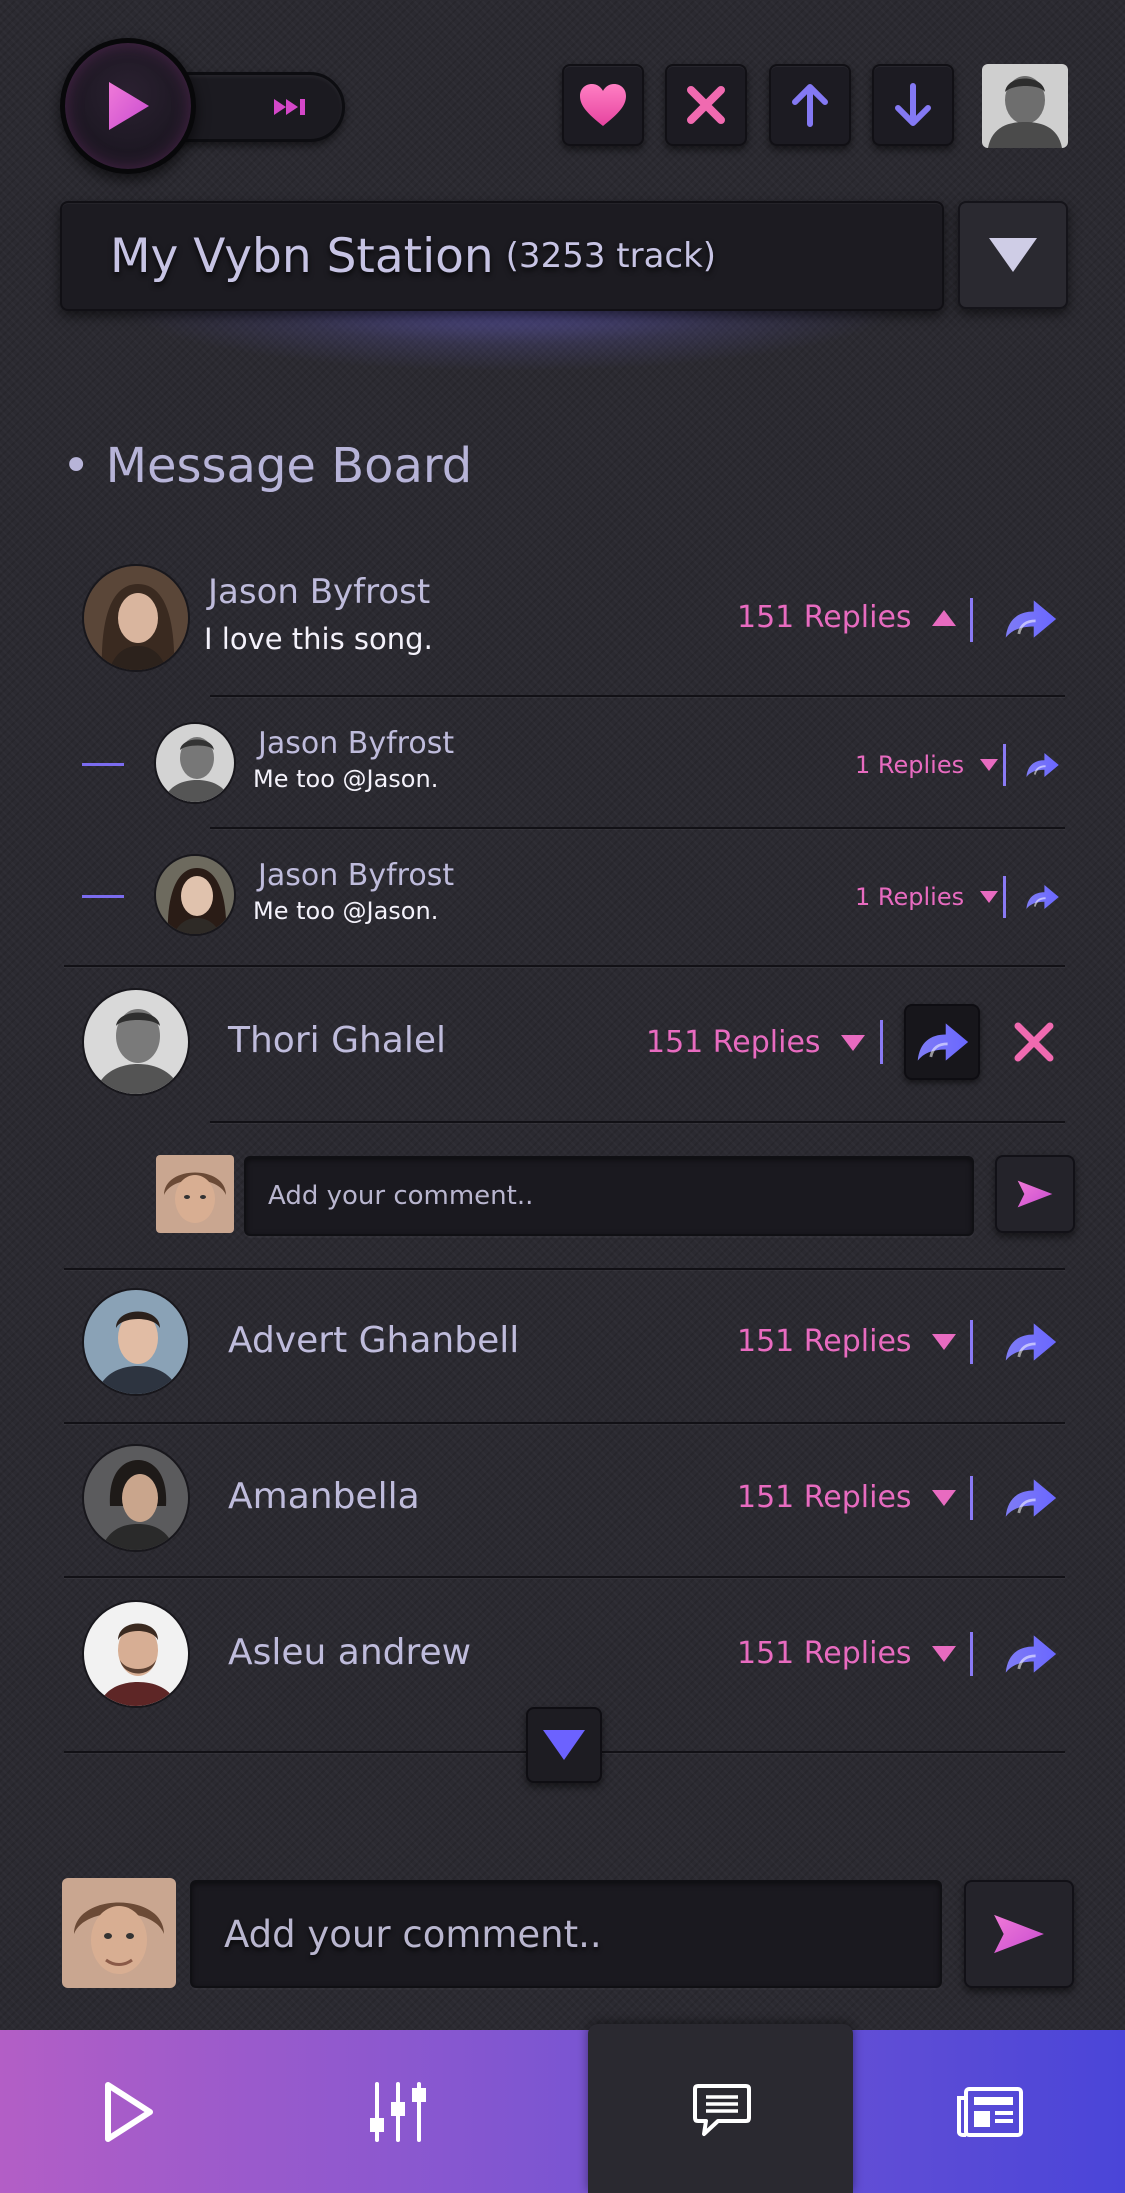 The image size is (1125, 2193). What do you see at coordinates (1025, 106) in the screenshot?
I see `user-avatar` at bounding box center [1025, 106].